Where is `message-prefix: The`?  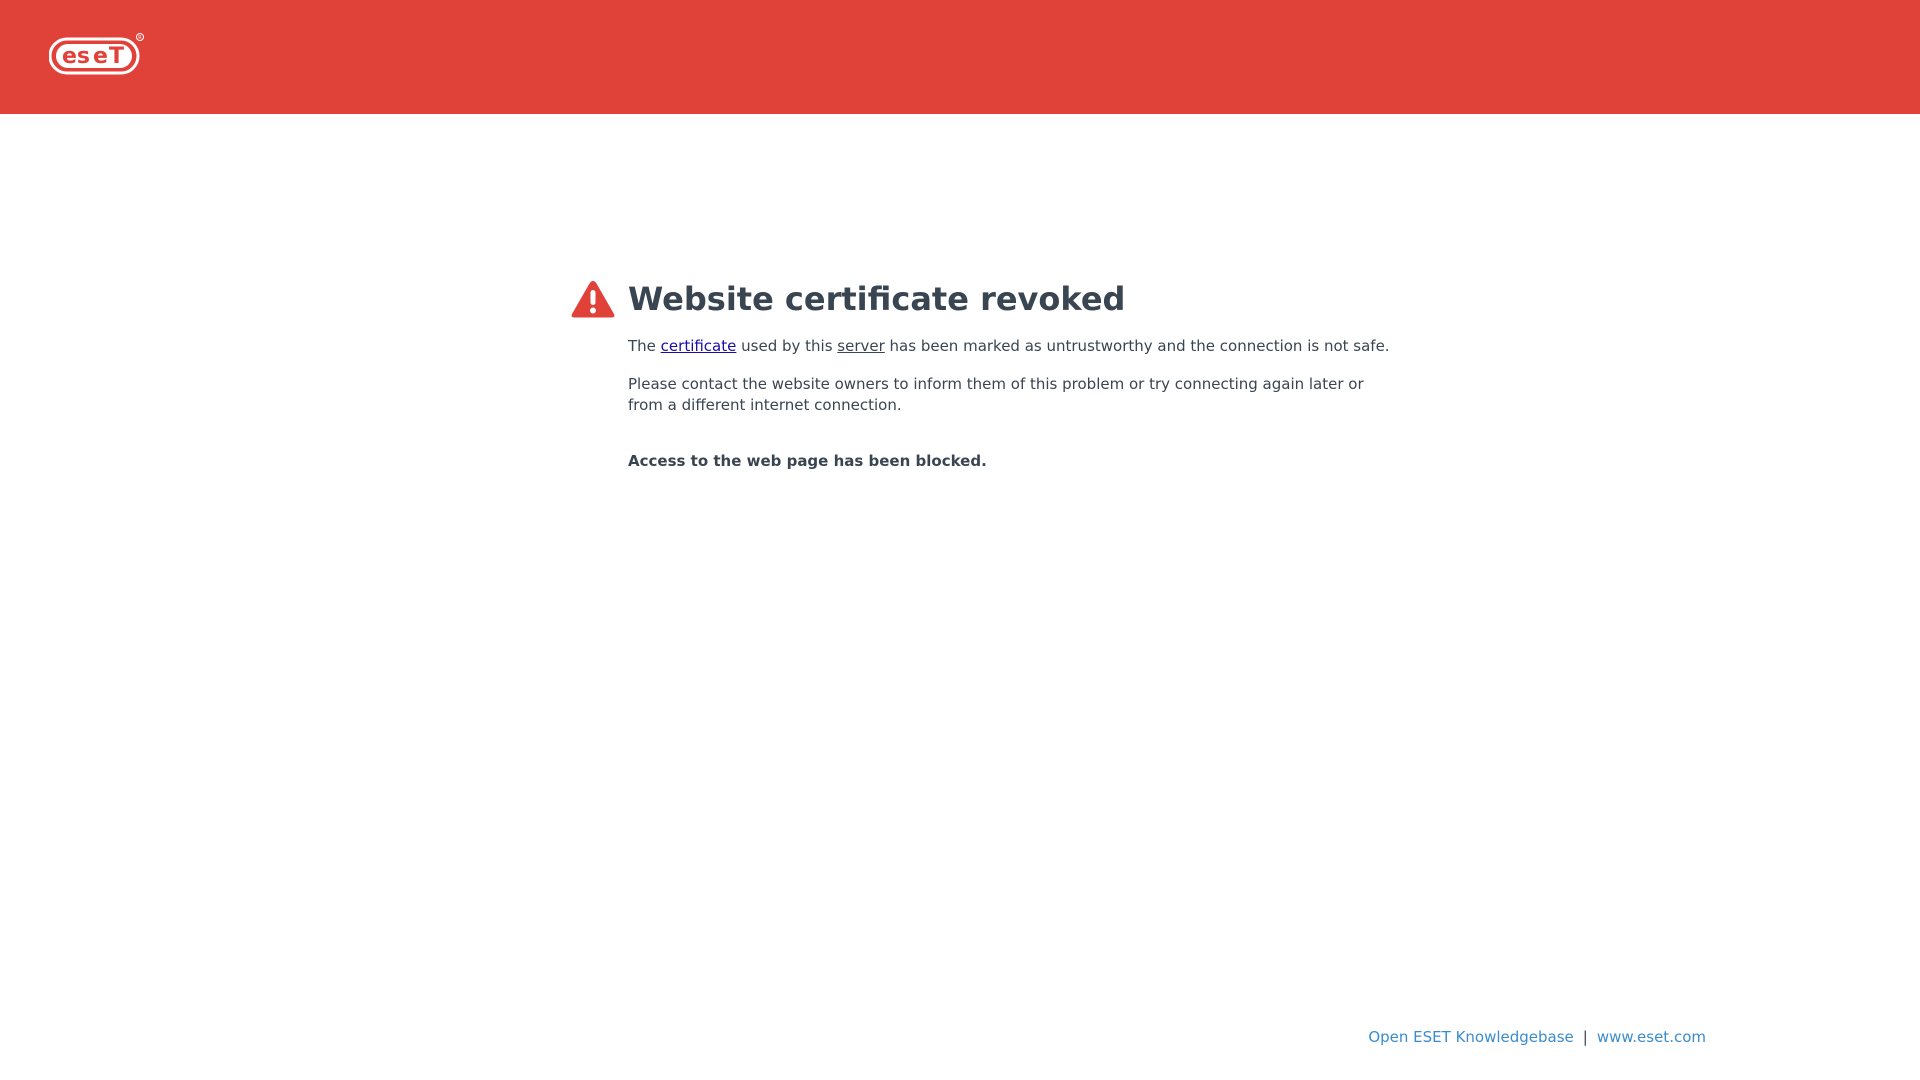
message-prefix: The is located at coordinates (644, 346).